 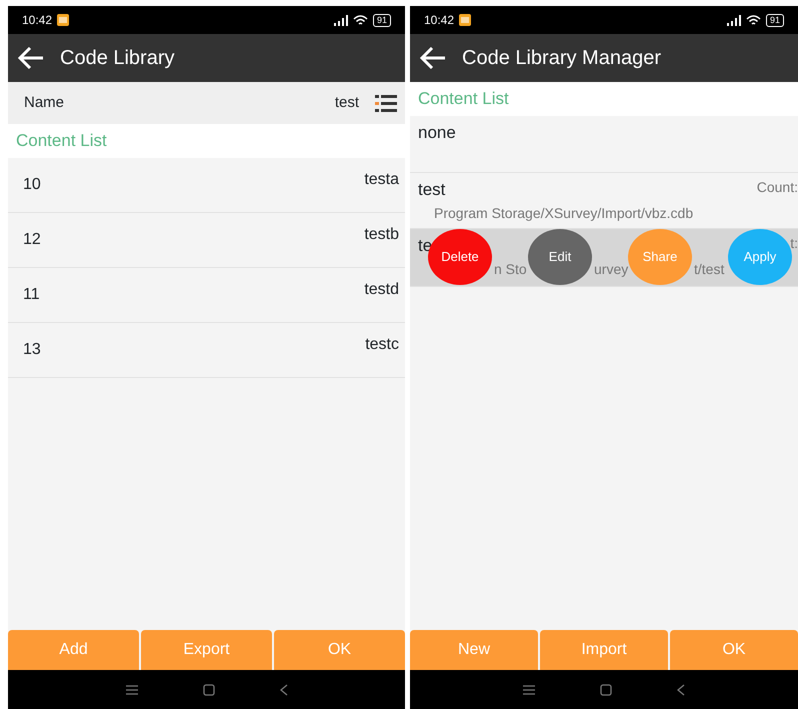 What do you see at coordinates (612, 269) in the screenshot?
I see `library-path: urvey` at bounding box center [612, 269].